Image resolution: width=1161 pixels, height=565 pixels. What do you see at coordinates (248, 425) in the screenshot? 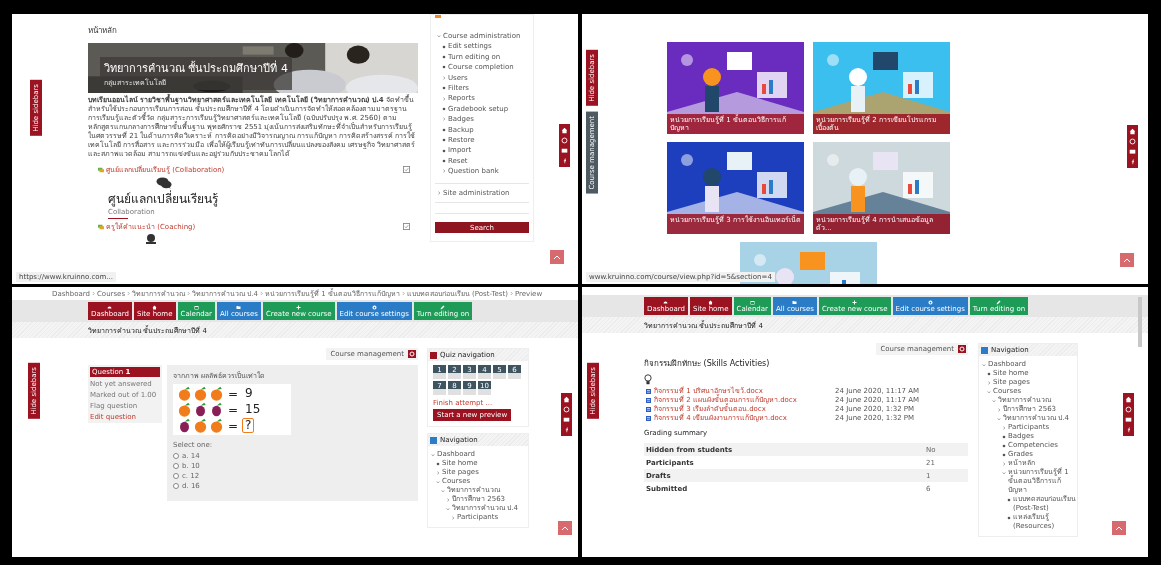
I see `equation-result: ?` at bounding box center [248, 425].